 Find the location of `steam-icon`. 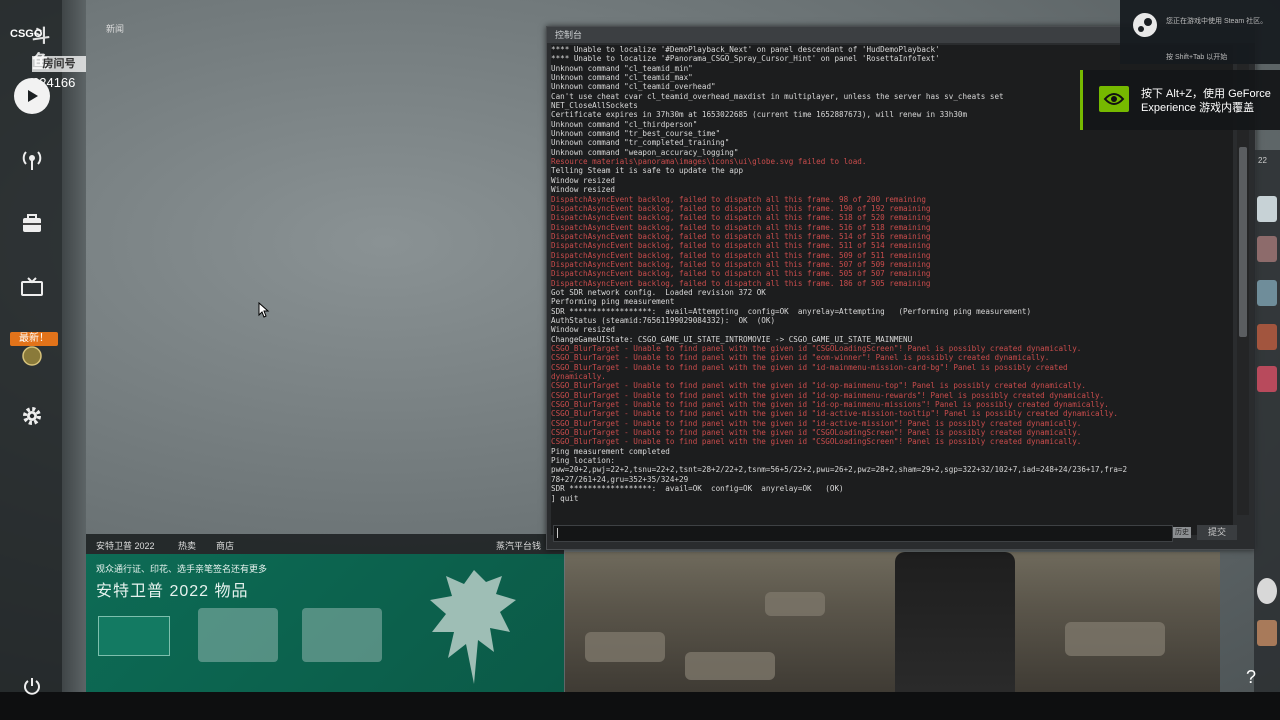

steam-icon is located at coordinates (1145, 25).